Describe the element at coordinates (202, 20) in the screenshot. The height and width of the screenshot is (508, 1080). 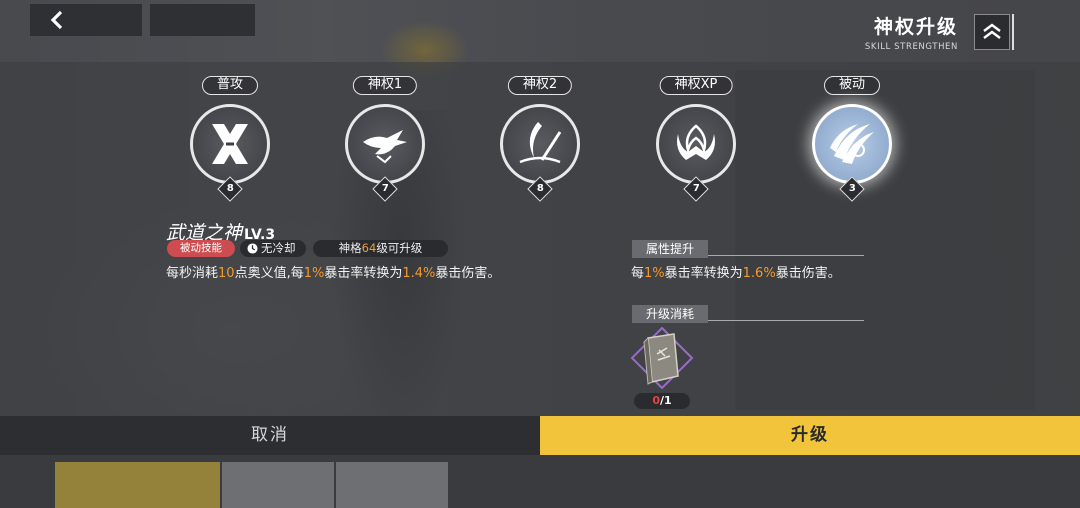
I see `home-button` at that location.